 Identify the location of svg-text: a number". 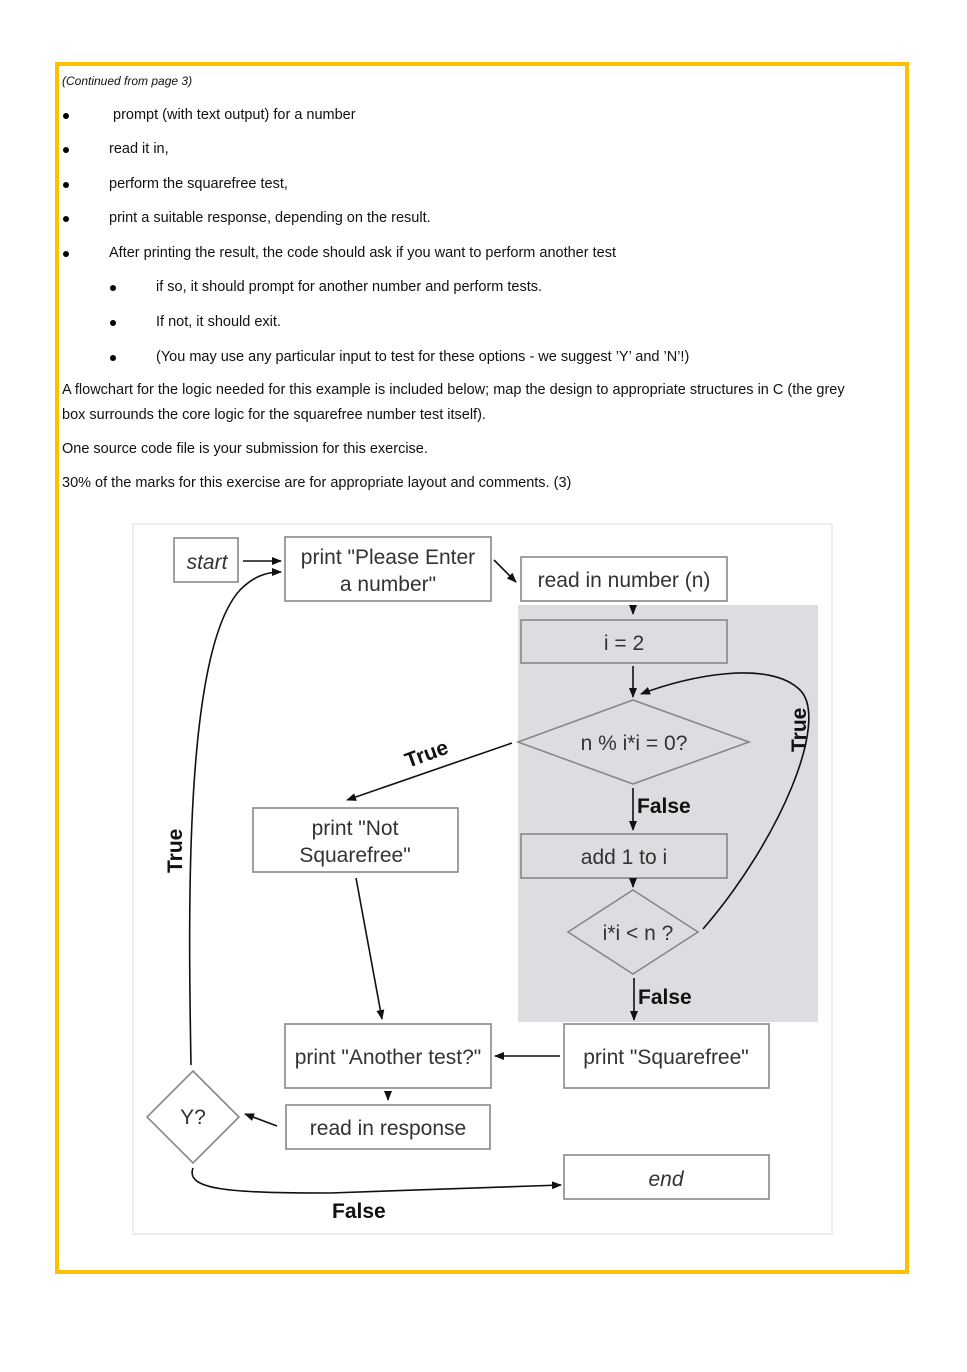
(388, 584).